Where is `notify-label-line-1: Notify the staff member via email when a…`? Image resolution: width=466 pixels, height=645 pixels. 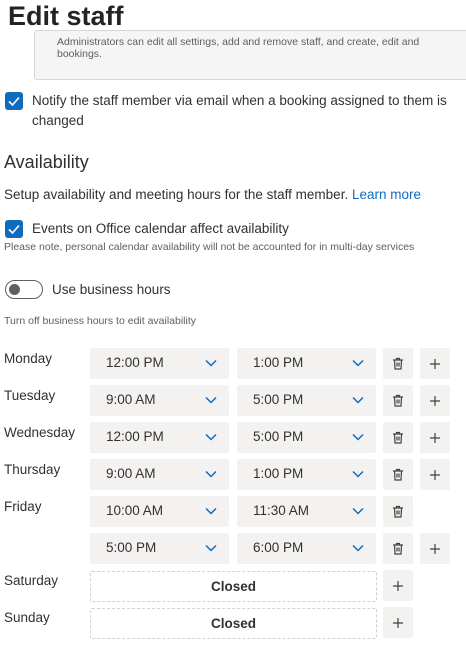
notify-label-line-1: Notify the staff member via email when a… is located at coordinates (239, 100).